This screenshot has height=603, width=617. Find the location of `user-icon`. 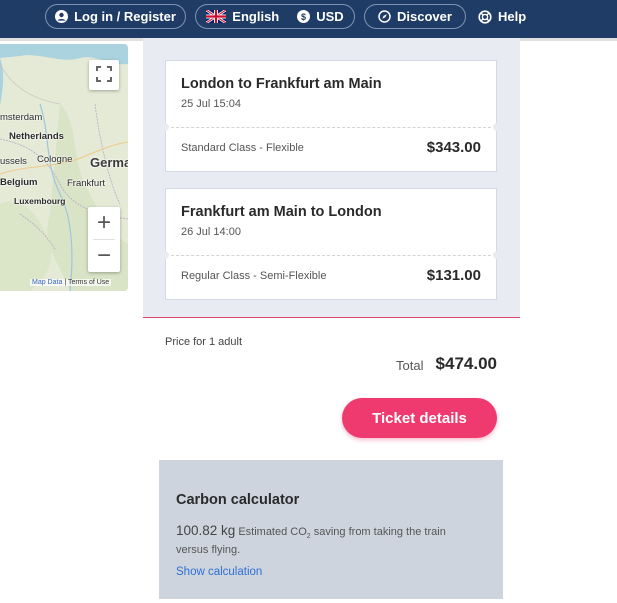

user-icon is located at coordinates (62, 16).